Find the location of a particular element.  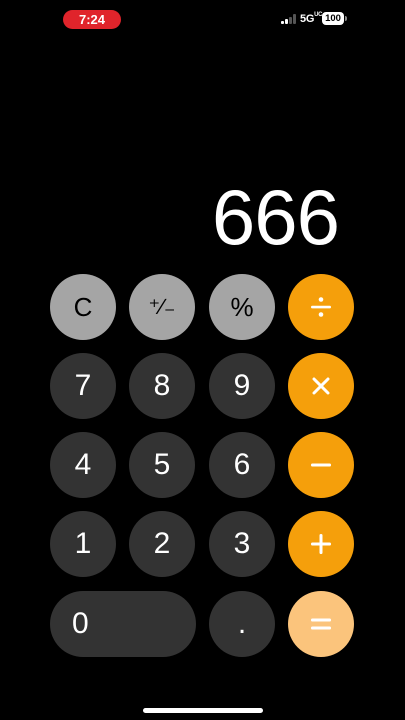

digit-5-button: 5 is located at coordinates (162, 465).